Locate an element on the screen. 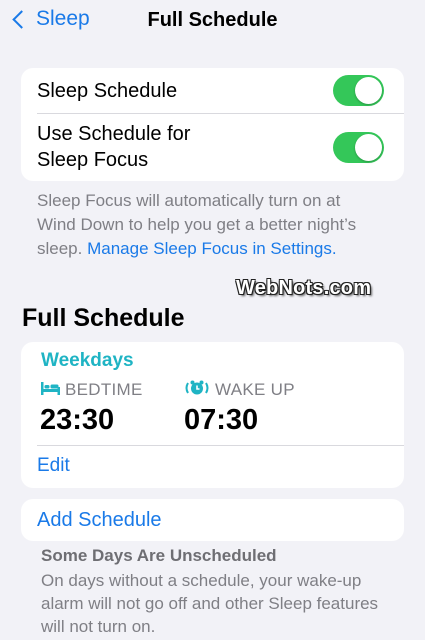 Image resolution: width=425 pixels, height=640 pixels. schedule-days: Weekdays is located at coordinates (87, 361).